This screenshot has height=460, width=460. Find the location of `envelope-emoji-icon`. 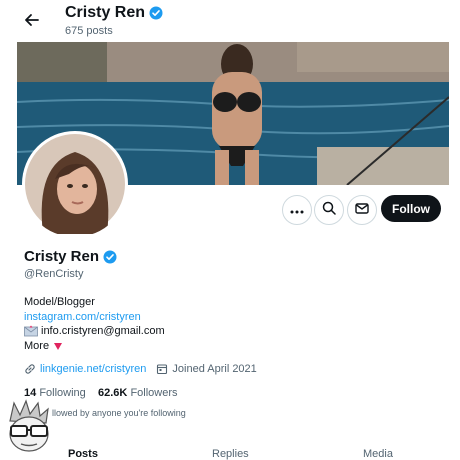

envelope-emoji-icon is located at coordinates (31, 331).